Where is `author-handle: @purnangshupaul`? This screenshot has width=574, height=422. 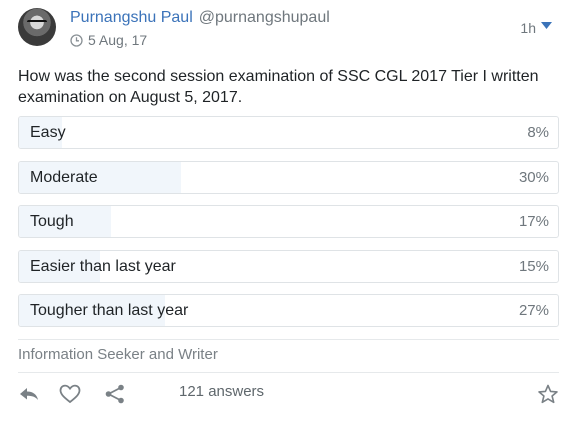
author-handle: @purnangshupaul is located at coordinates (264, 17).